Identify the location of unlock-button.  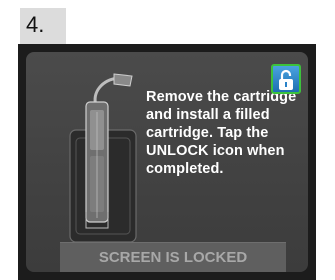
(286, 79).